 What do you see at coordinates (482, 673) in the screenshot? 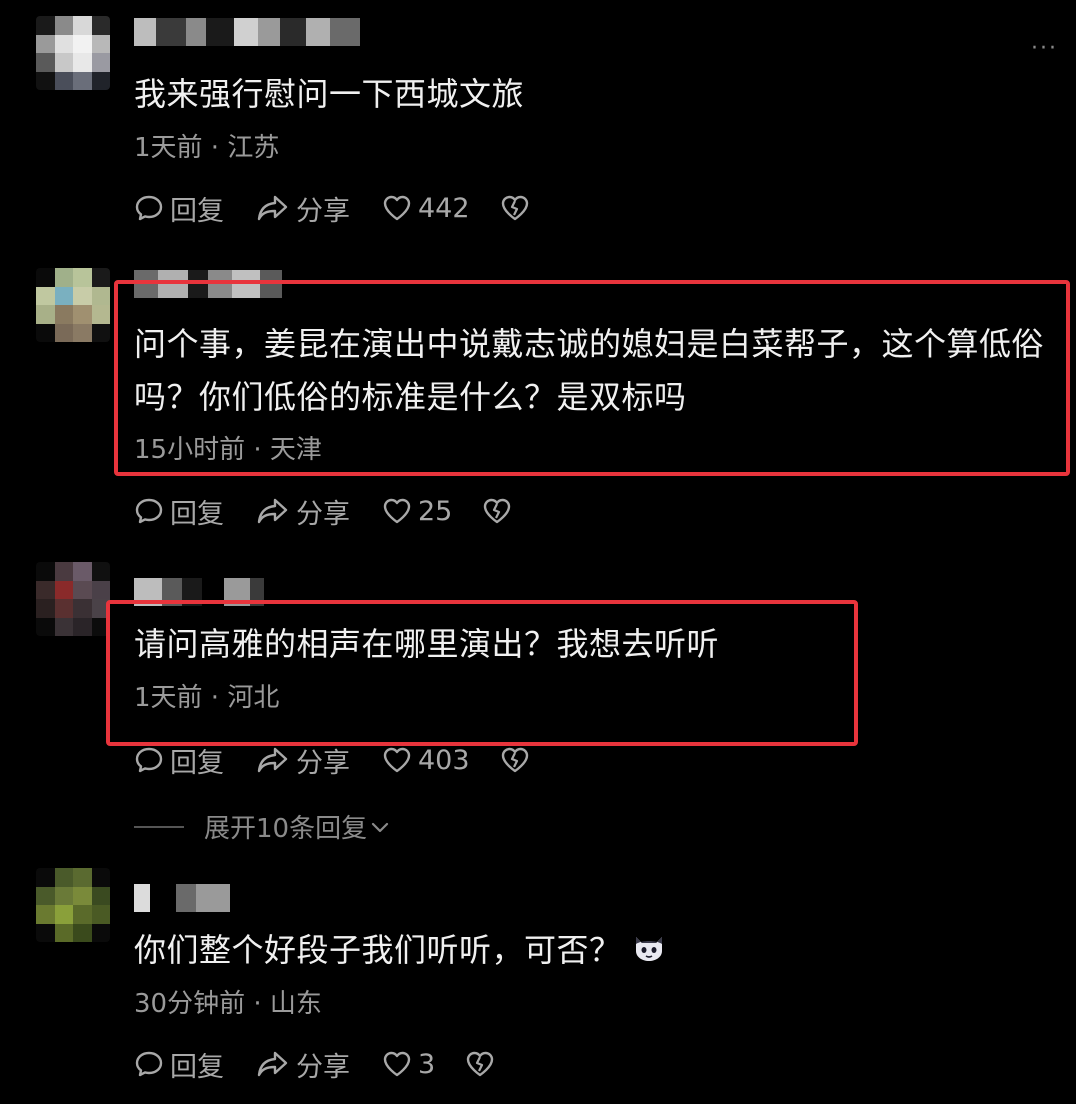
I see `highlight-box` at bounding box center [482, 673].